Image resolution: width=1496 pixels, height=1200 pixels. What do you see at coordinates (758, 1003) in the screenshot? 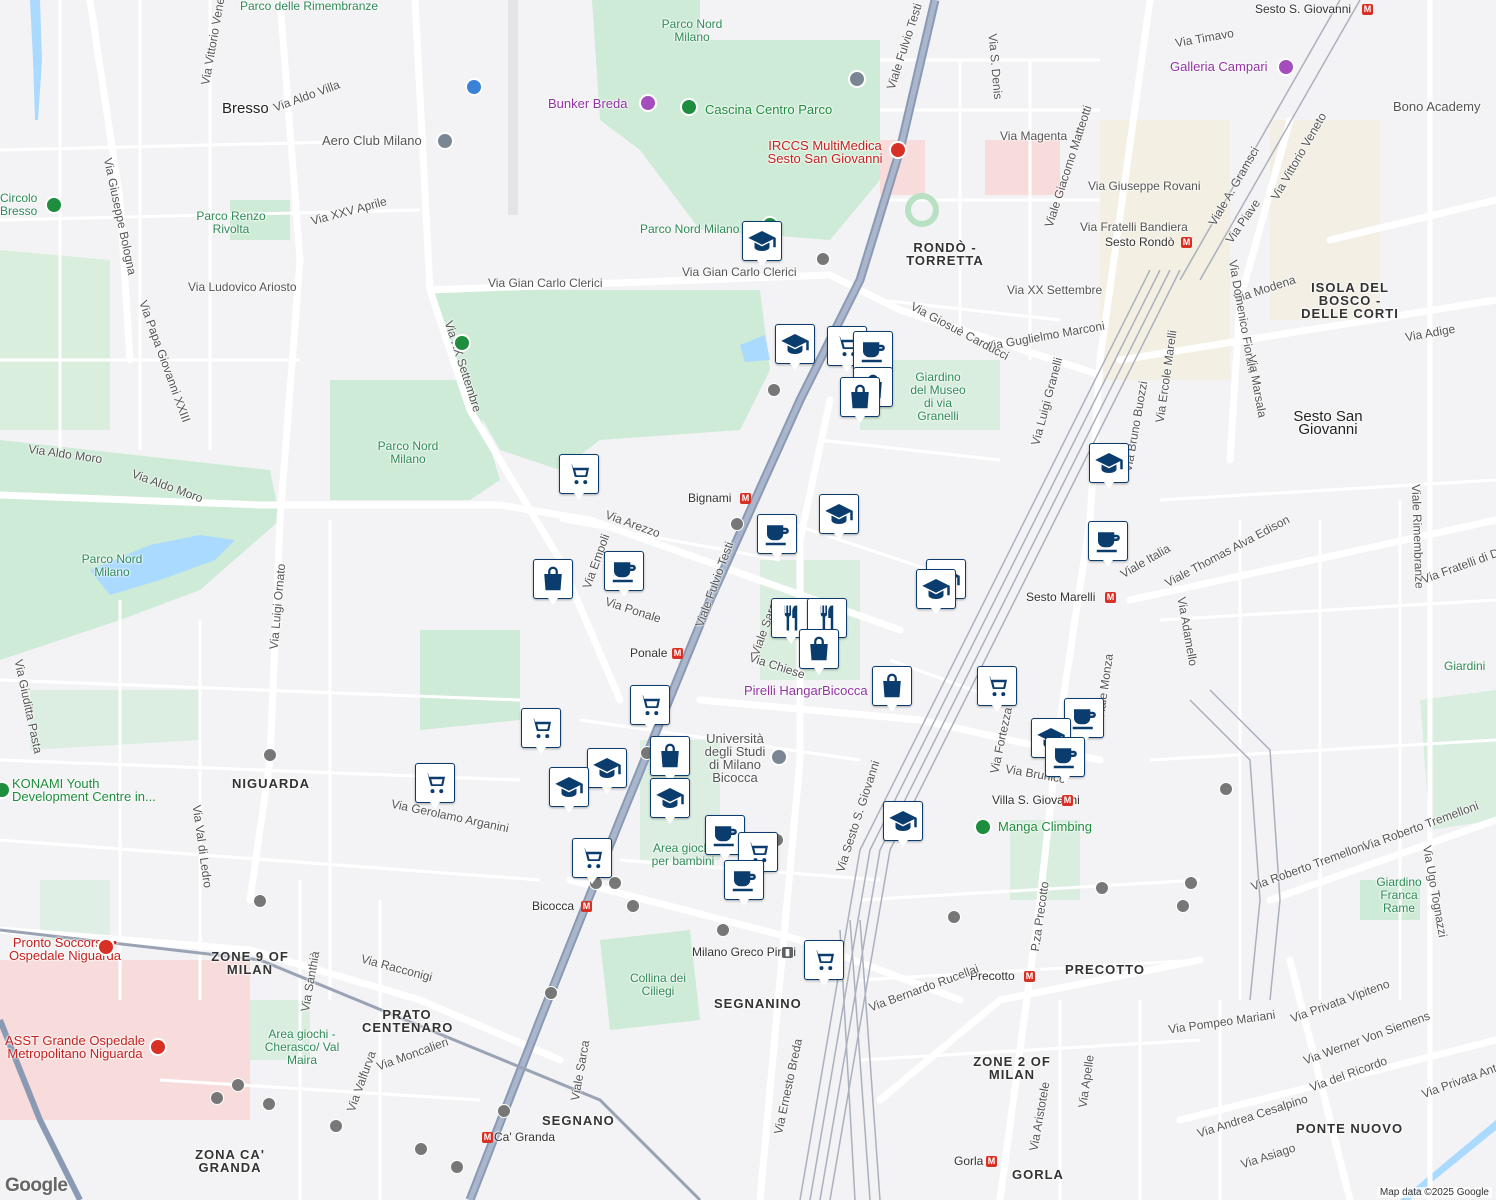
I see `label-segnanino: SEGNANINO` at bounding box center [758, 1003].